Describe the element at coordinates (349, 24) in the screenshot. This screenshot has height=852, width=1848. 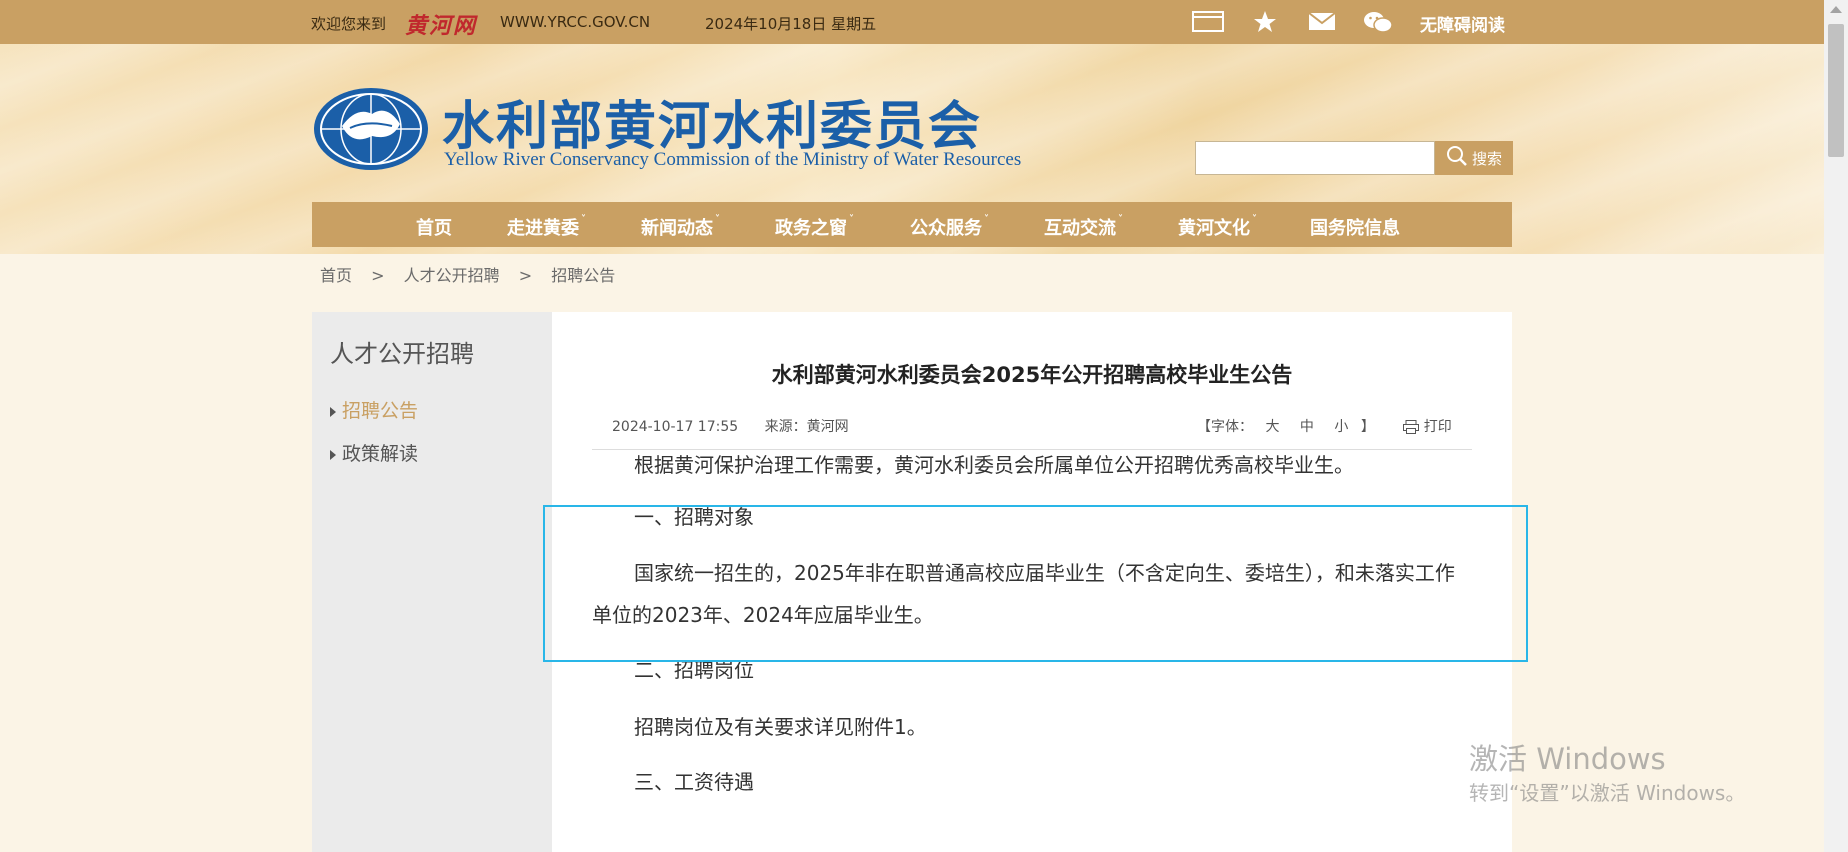
I see `welcome-text: 欢迎您来到` at that location.